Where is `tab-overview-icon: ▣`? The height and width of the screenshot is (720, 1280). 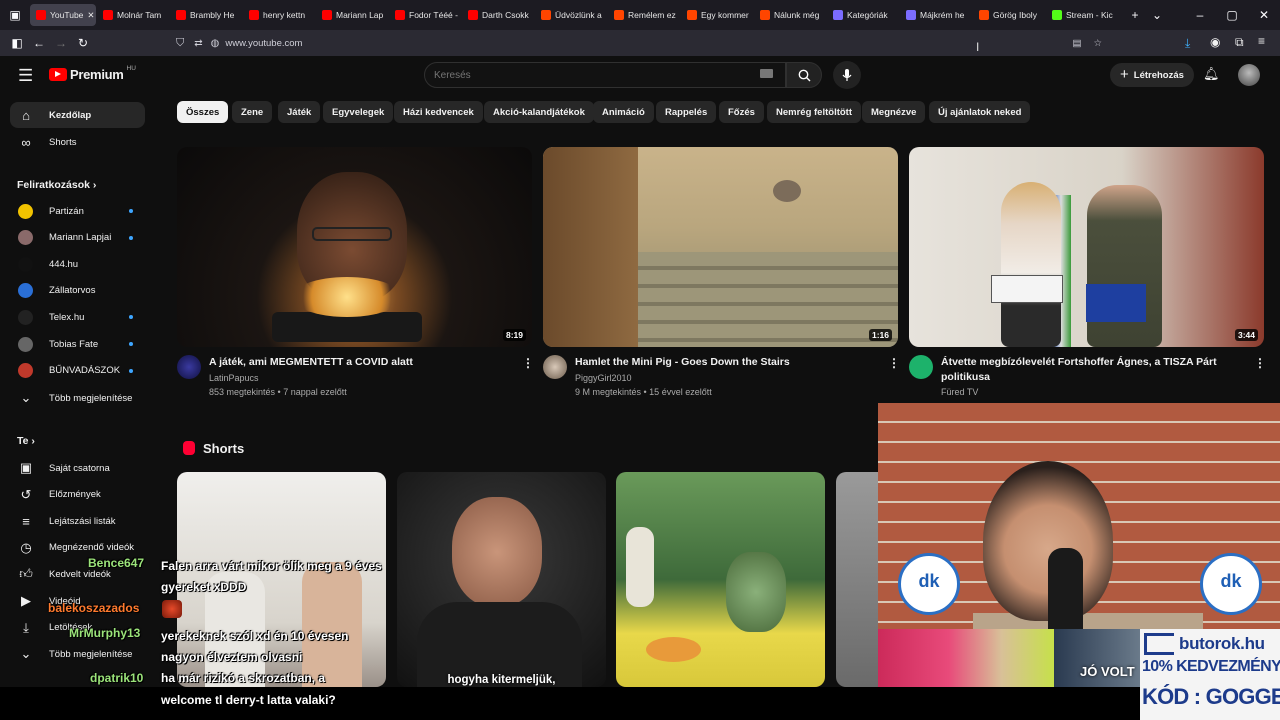
tab-overview-icon: ▣ is located at coordinates (15, 15).